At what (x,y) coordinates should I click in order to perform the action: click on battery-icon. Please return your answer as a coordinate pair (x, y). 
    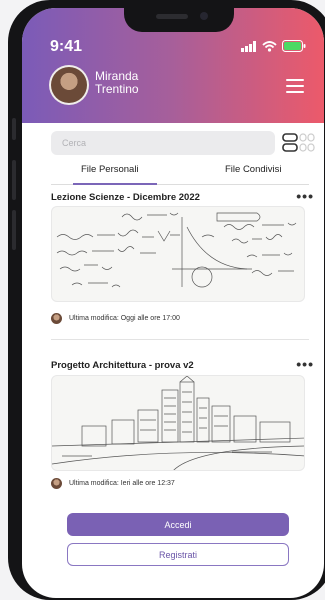
    Looking at the image, I should click on (294, 46).